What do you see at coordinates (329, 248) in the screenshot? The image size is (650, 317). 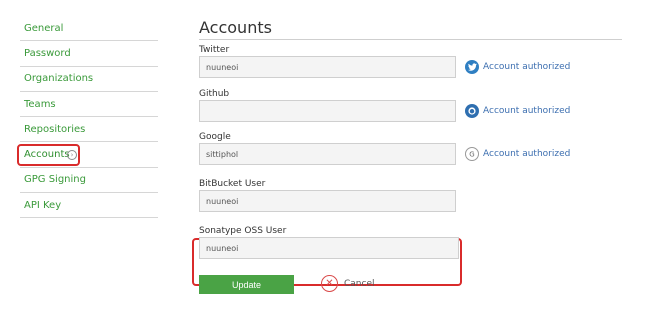 I see `sonatype-field: nuuneoi` at bounding box center [329, 248].